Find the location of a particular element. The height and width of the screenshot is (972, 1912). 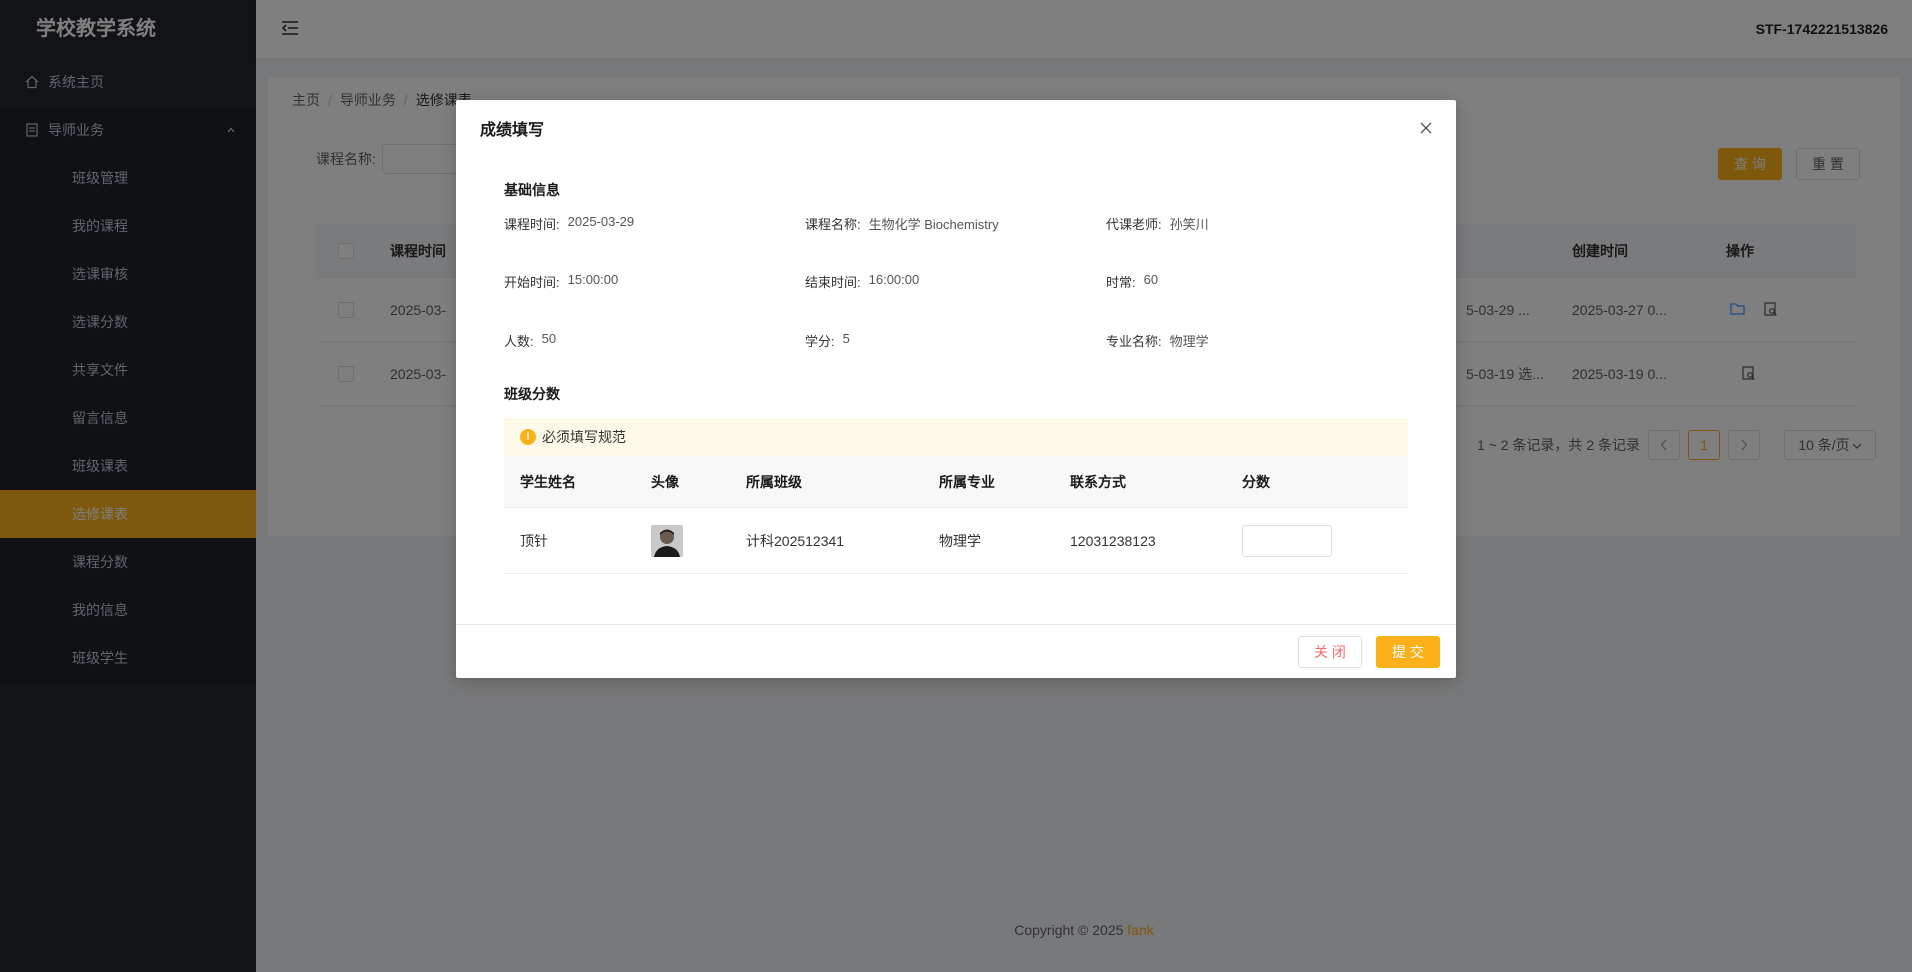

cell-contact: 12031238123 is located at coordinates (1113, 540).